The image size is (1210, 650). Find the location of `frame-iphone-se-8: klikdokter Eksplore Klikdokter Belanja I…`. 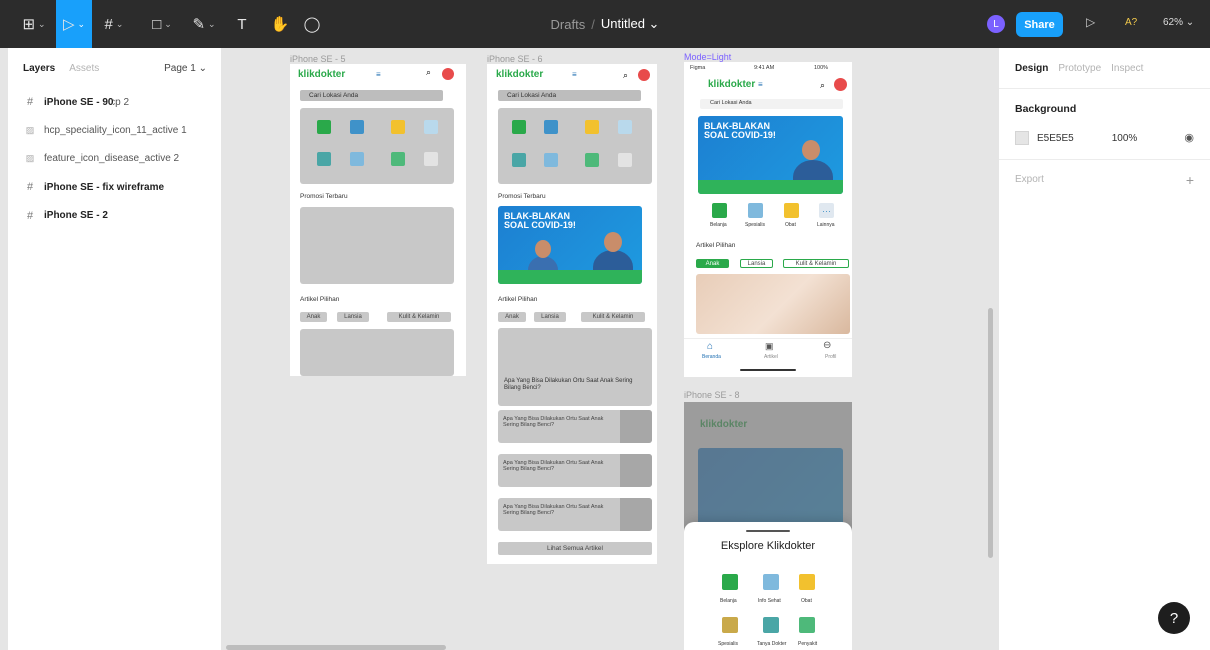

frame-iphone-se-8: klikdokter Eksplore Klikdokter Belanja I… is located at coordinates (768, 526).